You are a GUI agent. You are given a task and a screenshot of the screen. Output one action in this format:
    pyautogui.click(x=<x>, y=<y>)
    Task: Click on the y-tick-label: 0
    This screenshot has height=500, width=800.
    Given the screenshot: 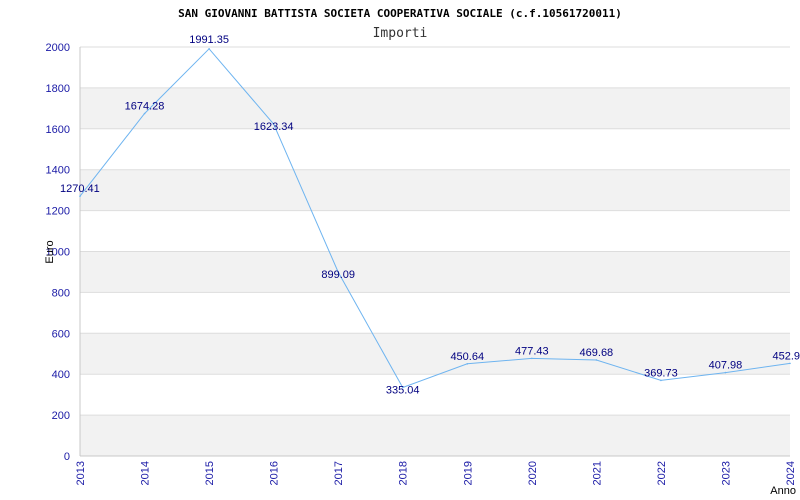 What is the action you would take?
    pyautogui.click(x=67, y=457)
    